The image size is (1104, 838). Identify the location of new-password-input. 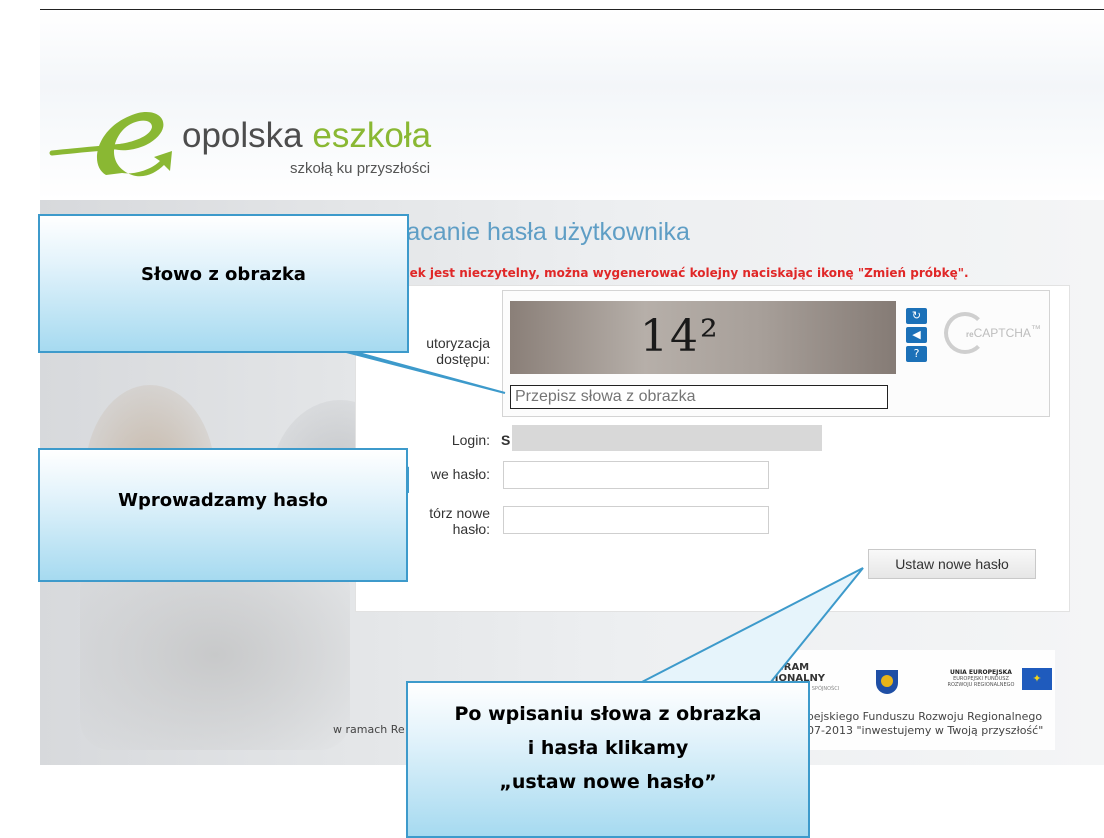
(636, 475).